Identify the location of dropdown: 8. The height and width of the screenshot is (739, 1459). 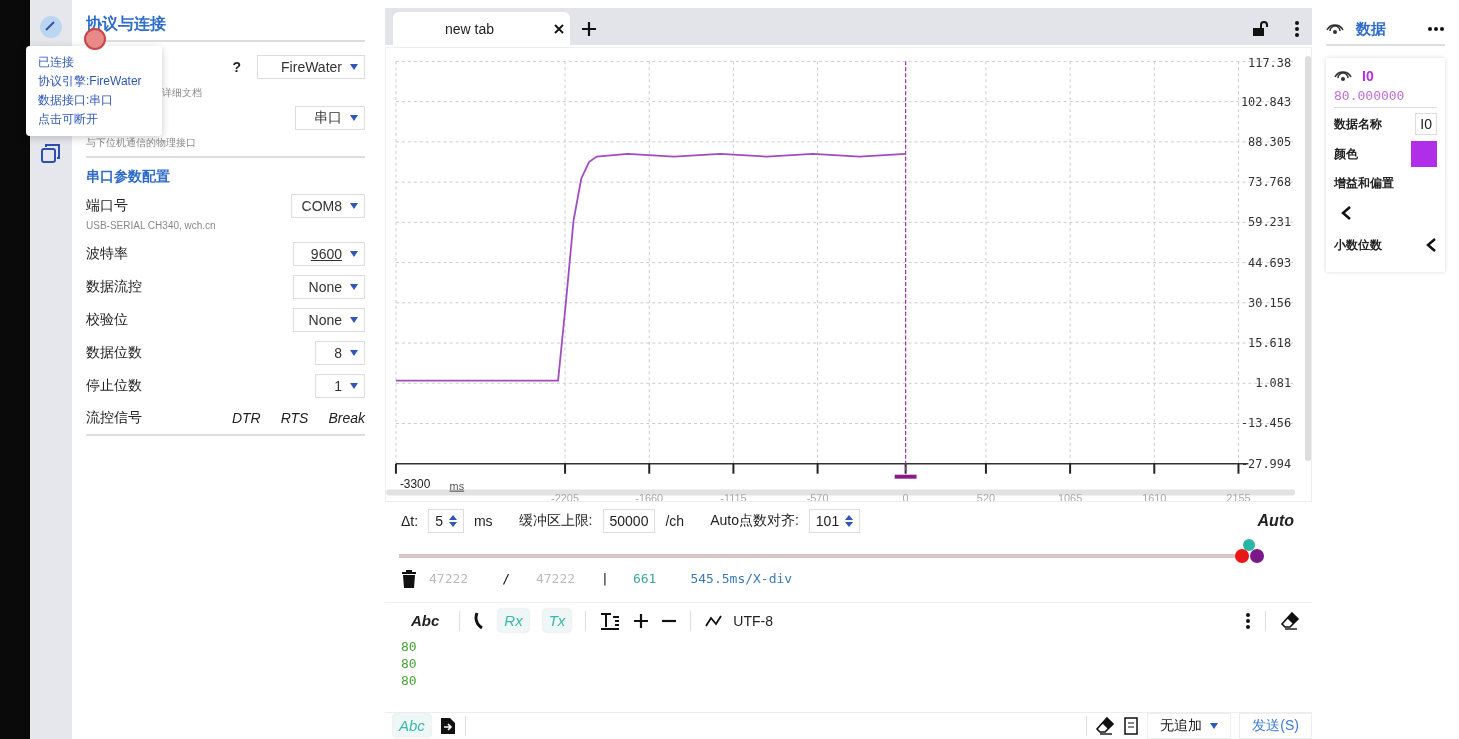
(340, 352).